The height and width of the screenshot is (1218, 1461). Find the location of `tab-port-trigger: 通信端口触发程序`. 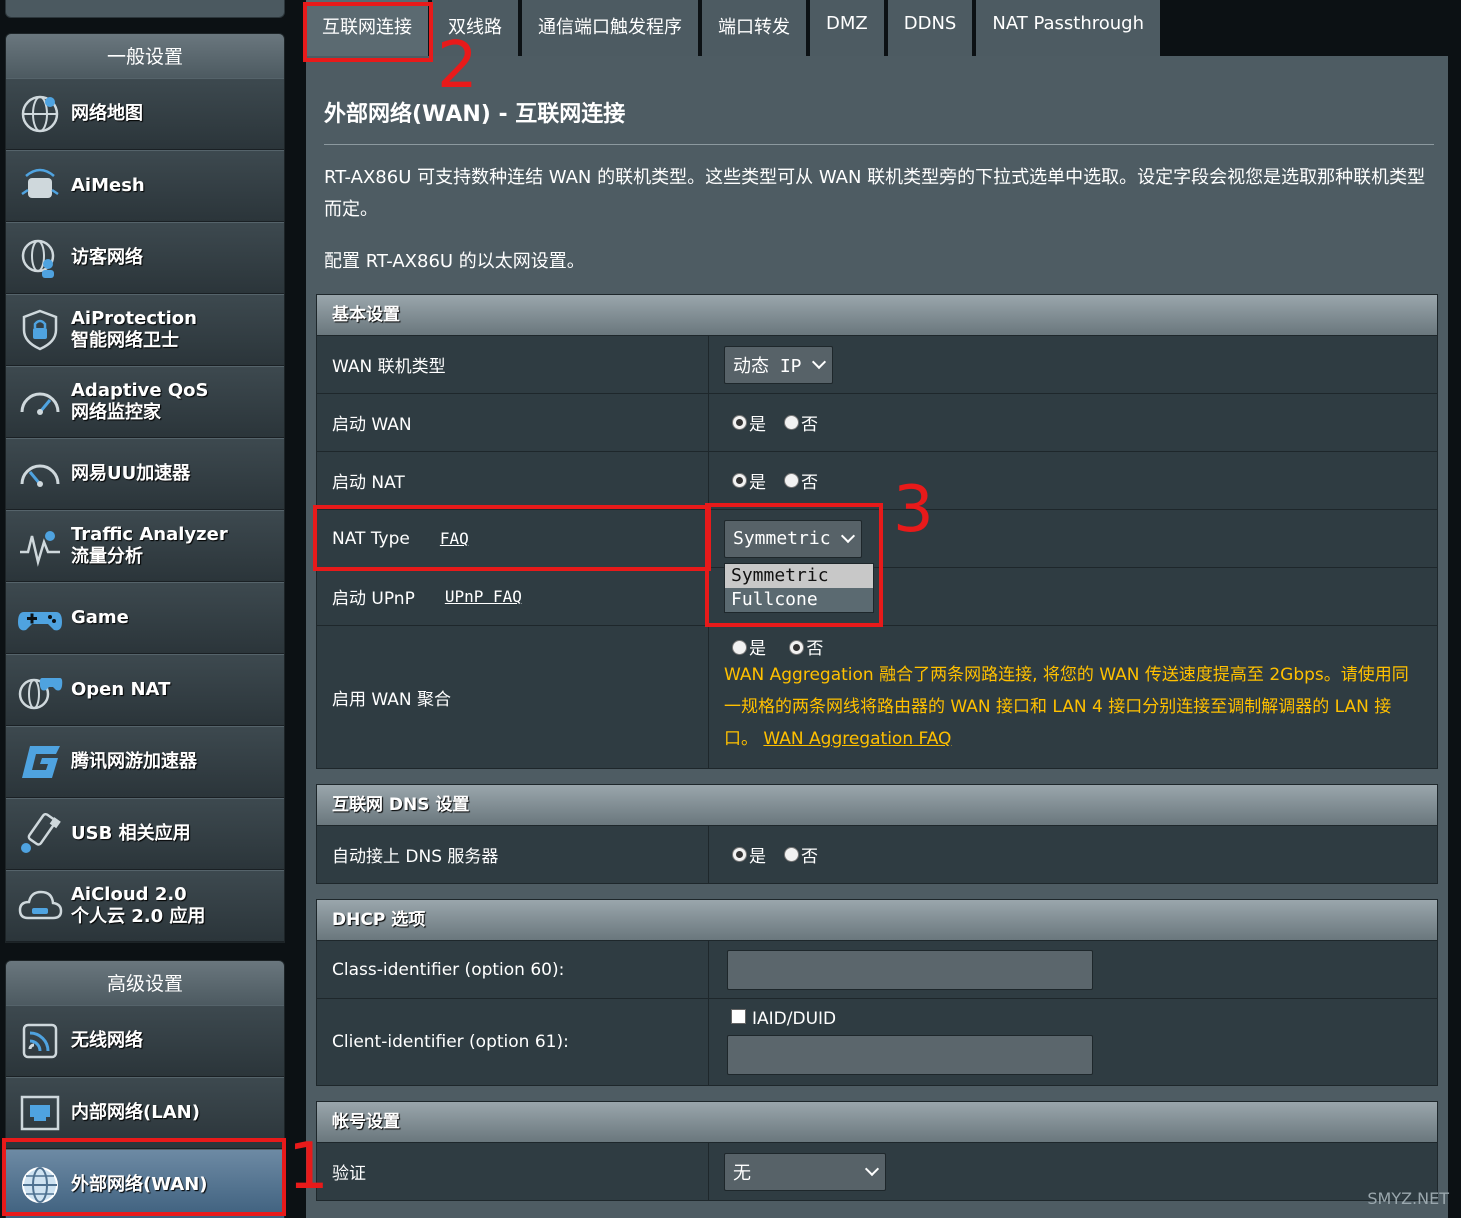

tab-port-trigger: 通信端口触发程序 is located at coordinates (610, 28).